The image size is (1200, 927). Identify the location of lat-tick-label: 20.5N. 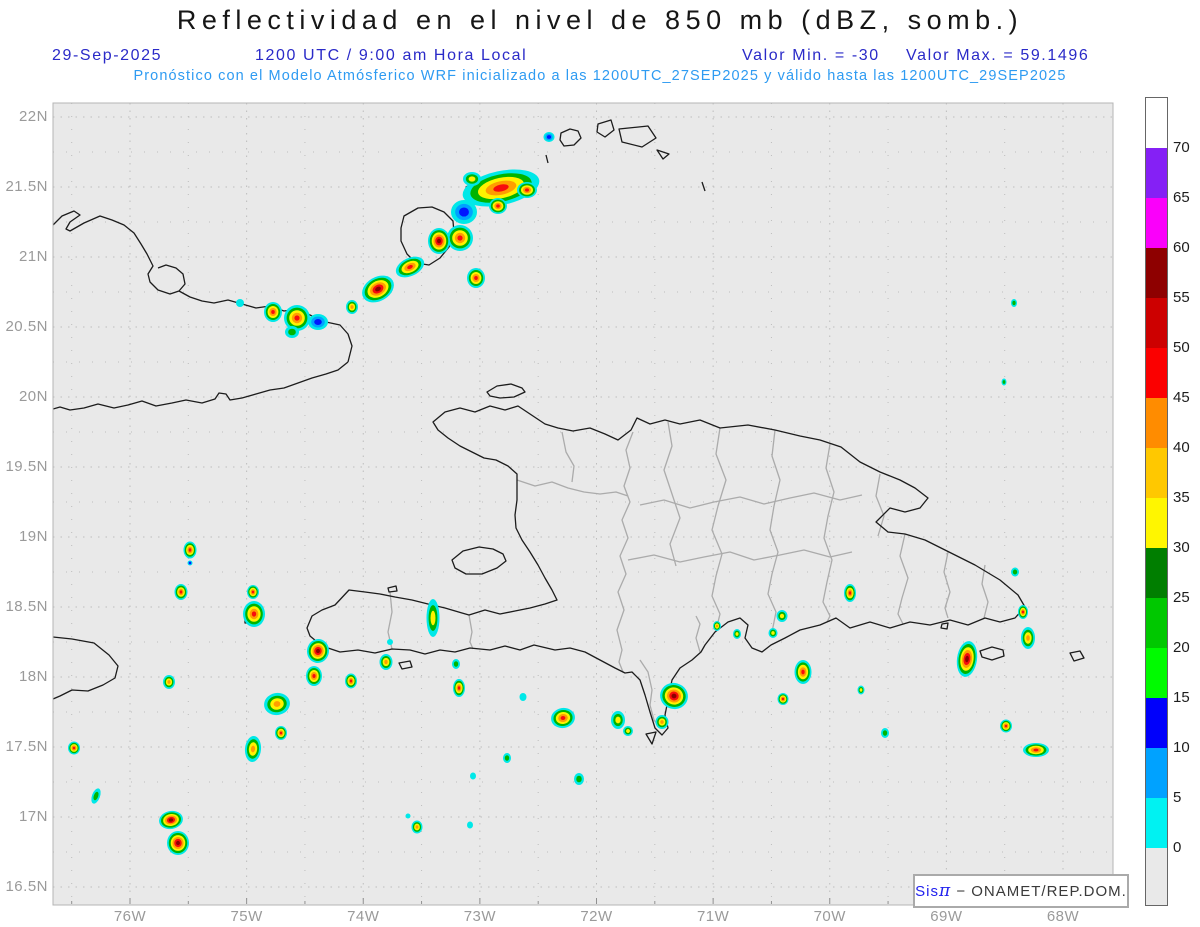
(26, 326).